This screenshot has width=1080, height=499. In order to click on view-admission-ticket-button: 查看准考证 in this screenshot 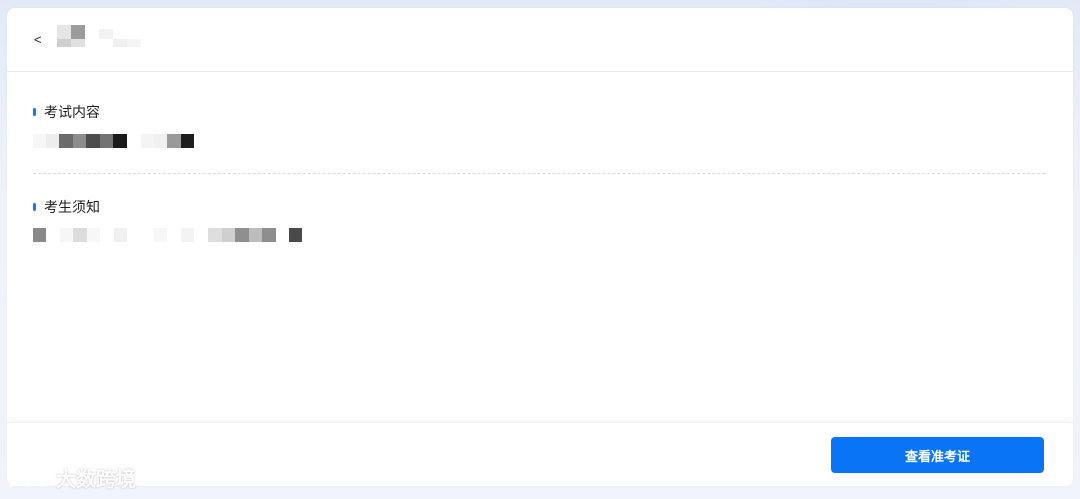, I will do `click(937, 455)`.